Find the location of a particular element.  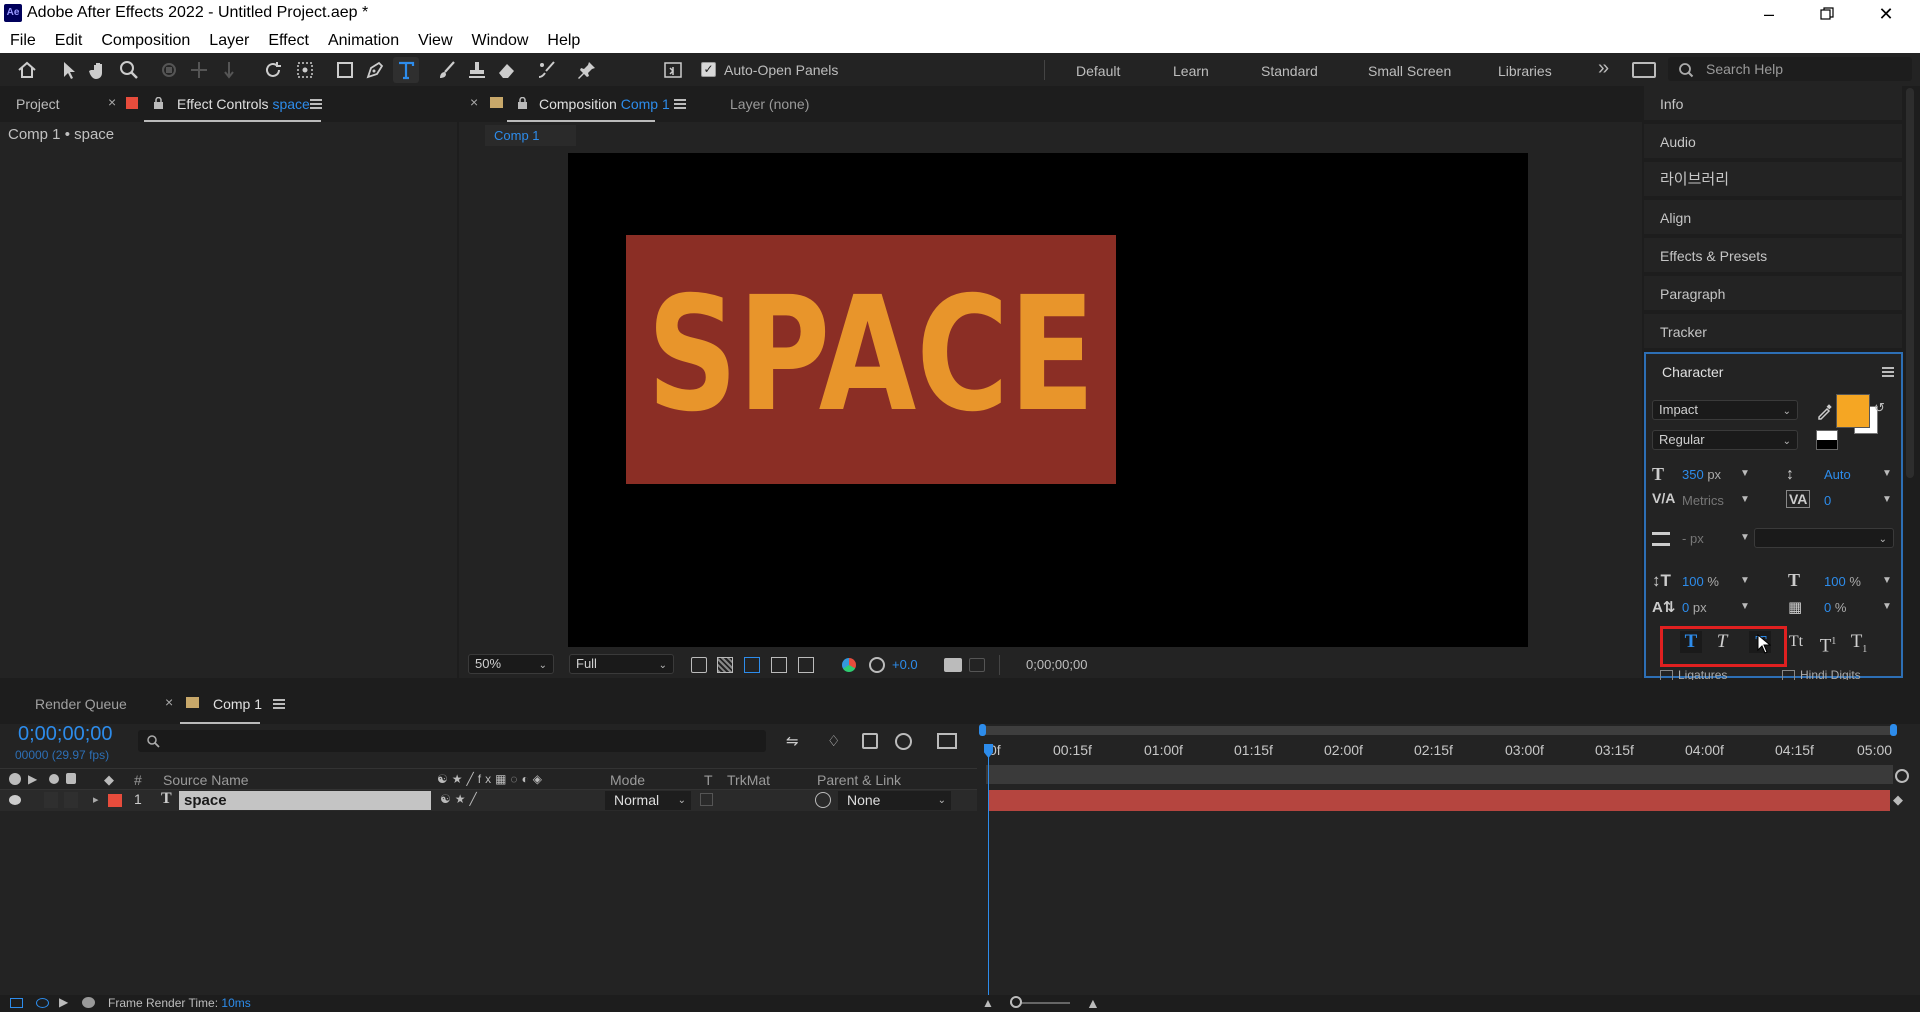

label-header-icon: ◆ is located at coordinates (109, 780).